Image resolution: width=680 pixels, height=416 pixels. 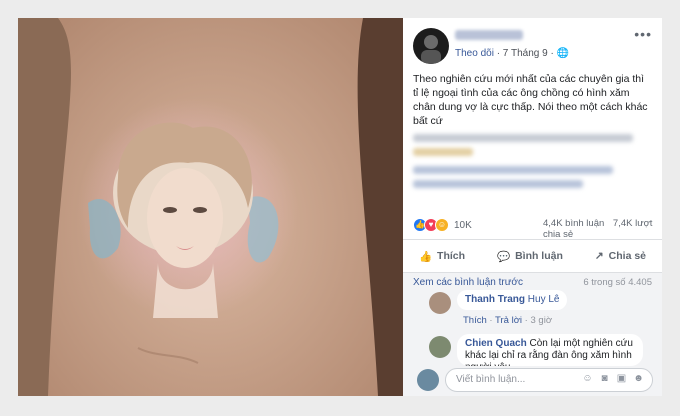 What do you see at coordinates (442, 256) in the screenshot?
I see `like-button: 👍 Thích` at bounding box center [442, 256].